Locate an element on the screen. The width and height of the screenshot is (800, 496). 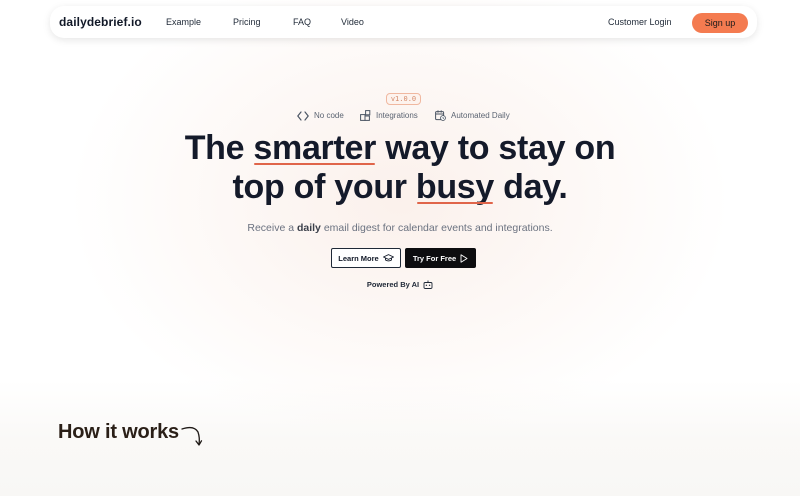
hero-headline-line-1: The smarter way to stay on is located at coordinates (400, 148).